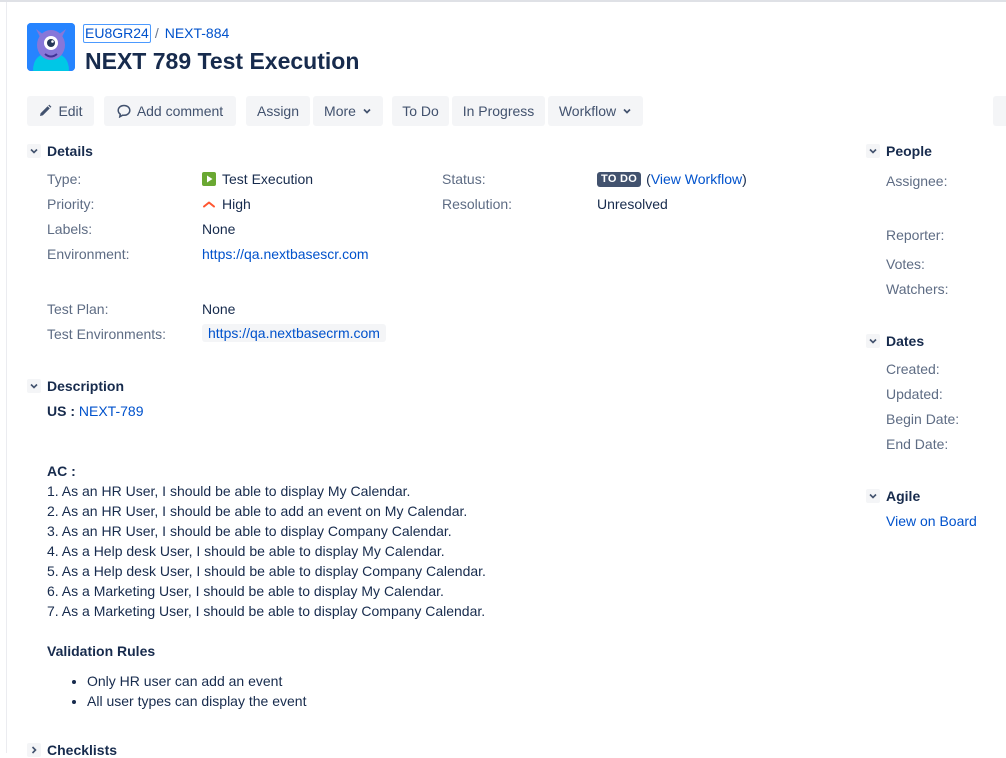 Image resolution: width=1006 pixels, height=758 pixels. What do you see at coordinates (268, 179) in the screenshot?
I see `type-value-text: Test Execution` at bounding box center [268, 179].